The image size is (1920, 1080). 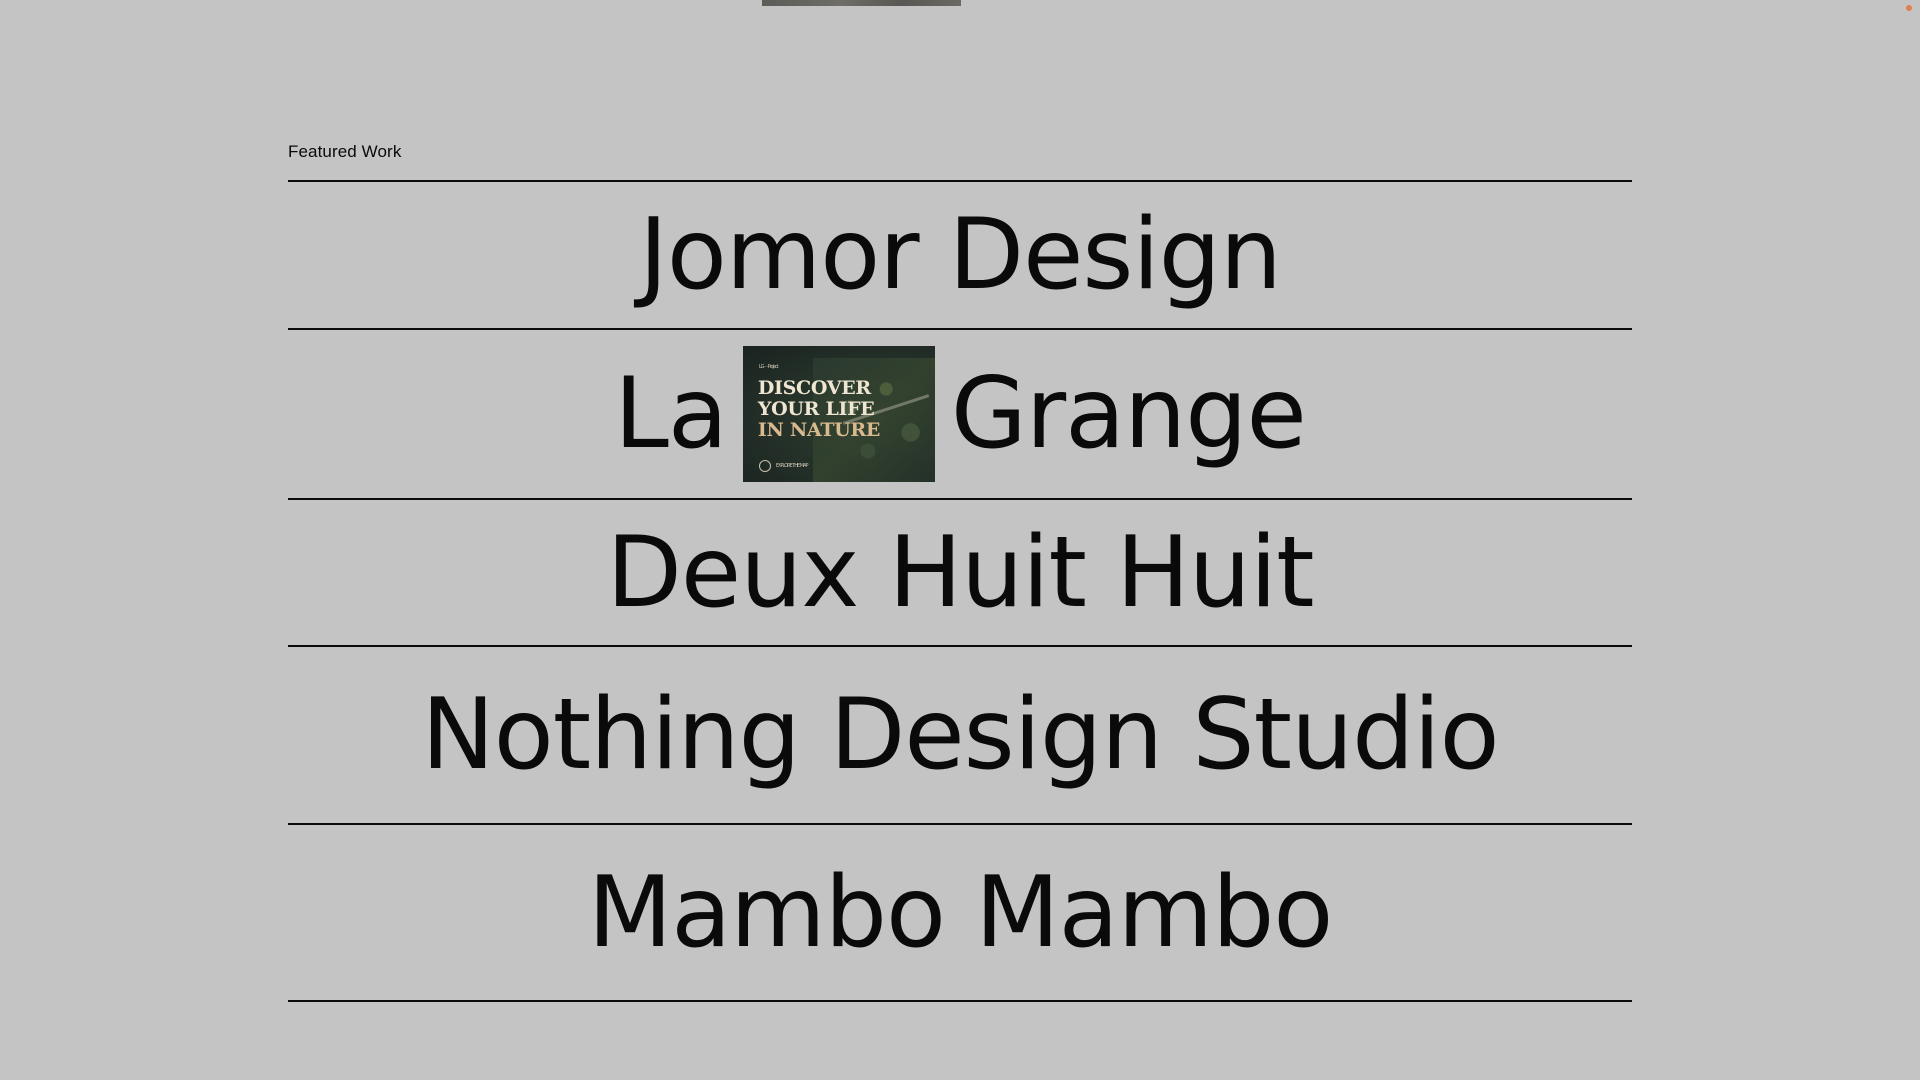 I want to click on status-dot, so click(x=1909, y=8).